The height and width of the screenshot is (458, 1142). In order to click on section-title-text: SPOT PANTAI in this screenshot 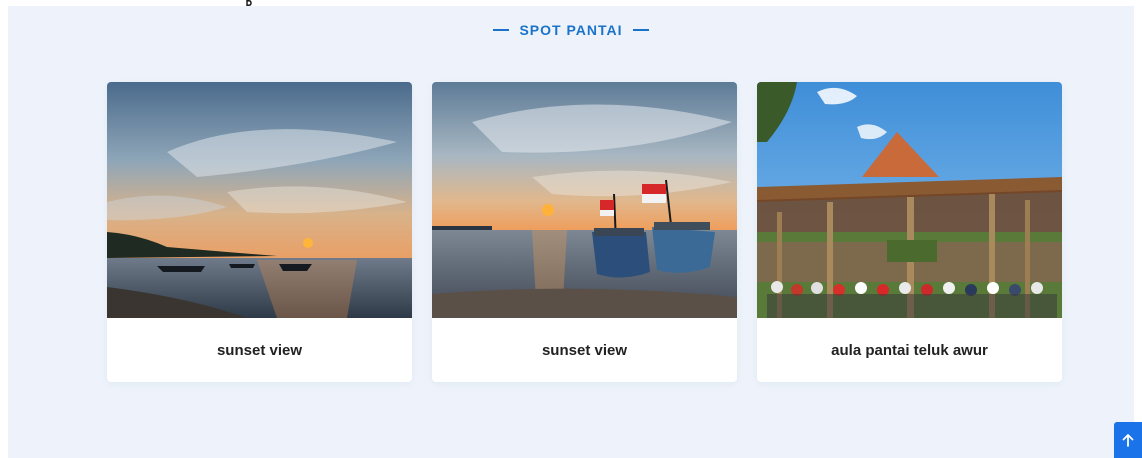, I will do `click(571, 30)`.